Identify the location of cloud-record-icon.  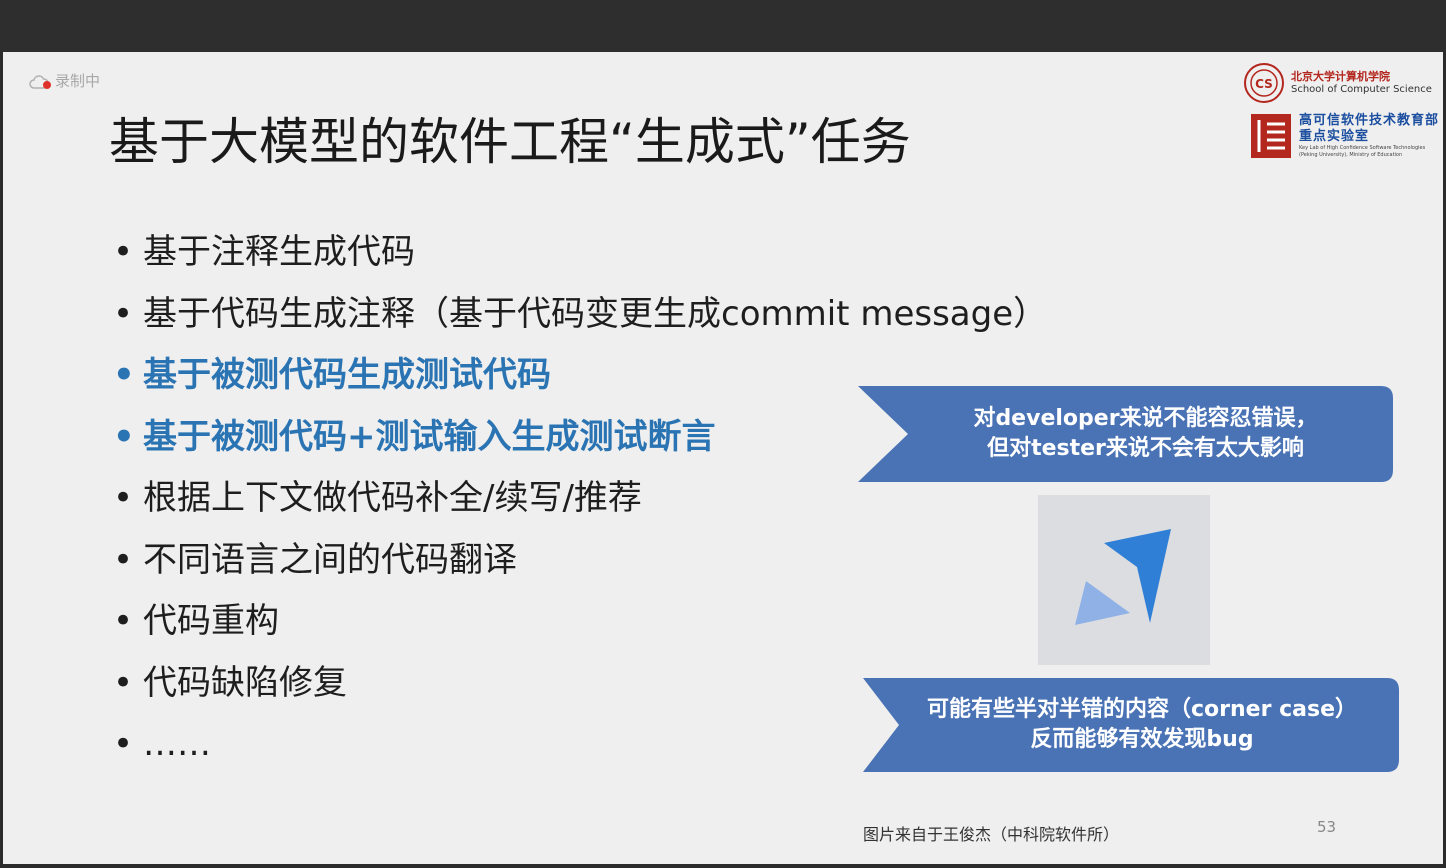
(40, 81).